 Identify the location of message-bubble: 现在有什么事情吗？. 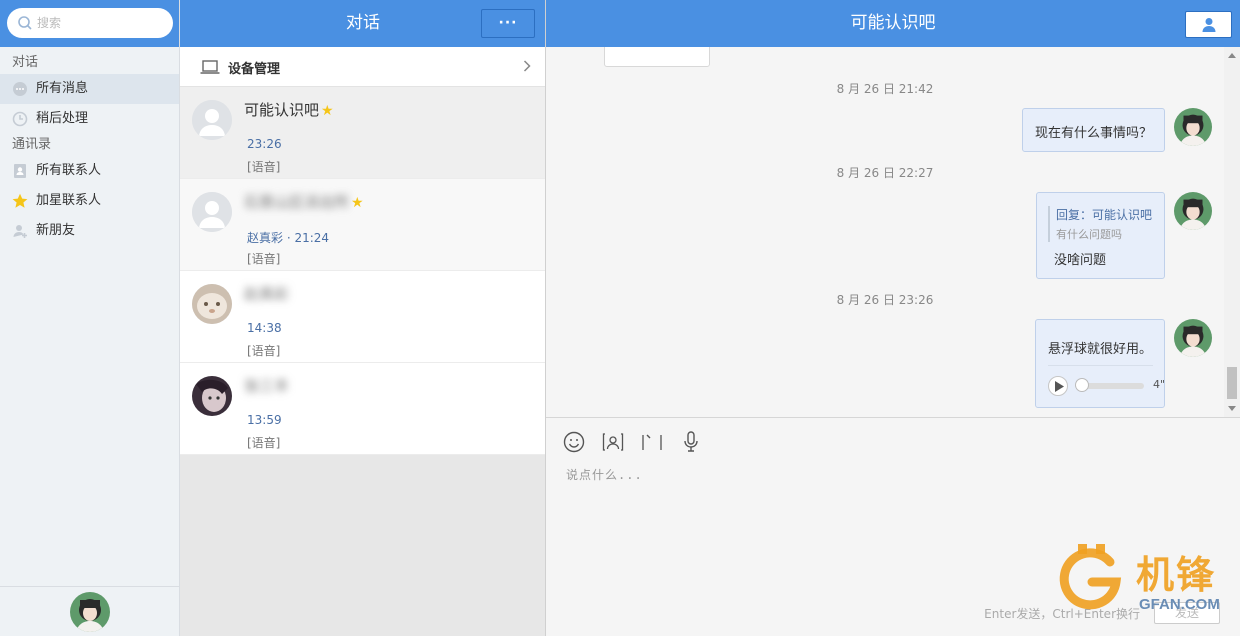
(1093, 130).